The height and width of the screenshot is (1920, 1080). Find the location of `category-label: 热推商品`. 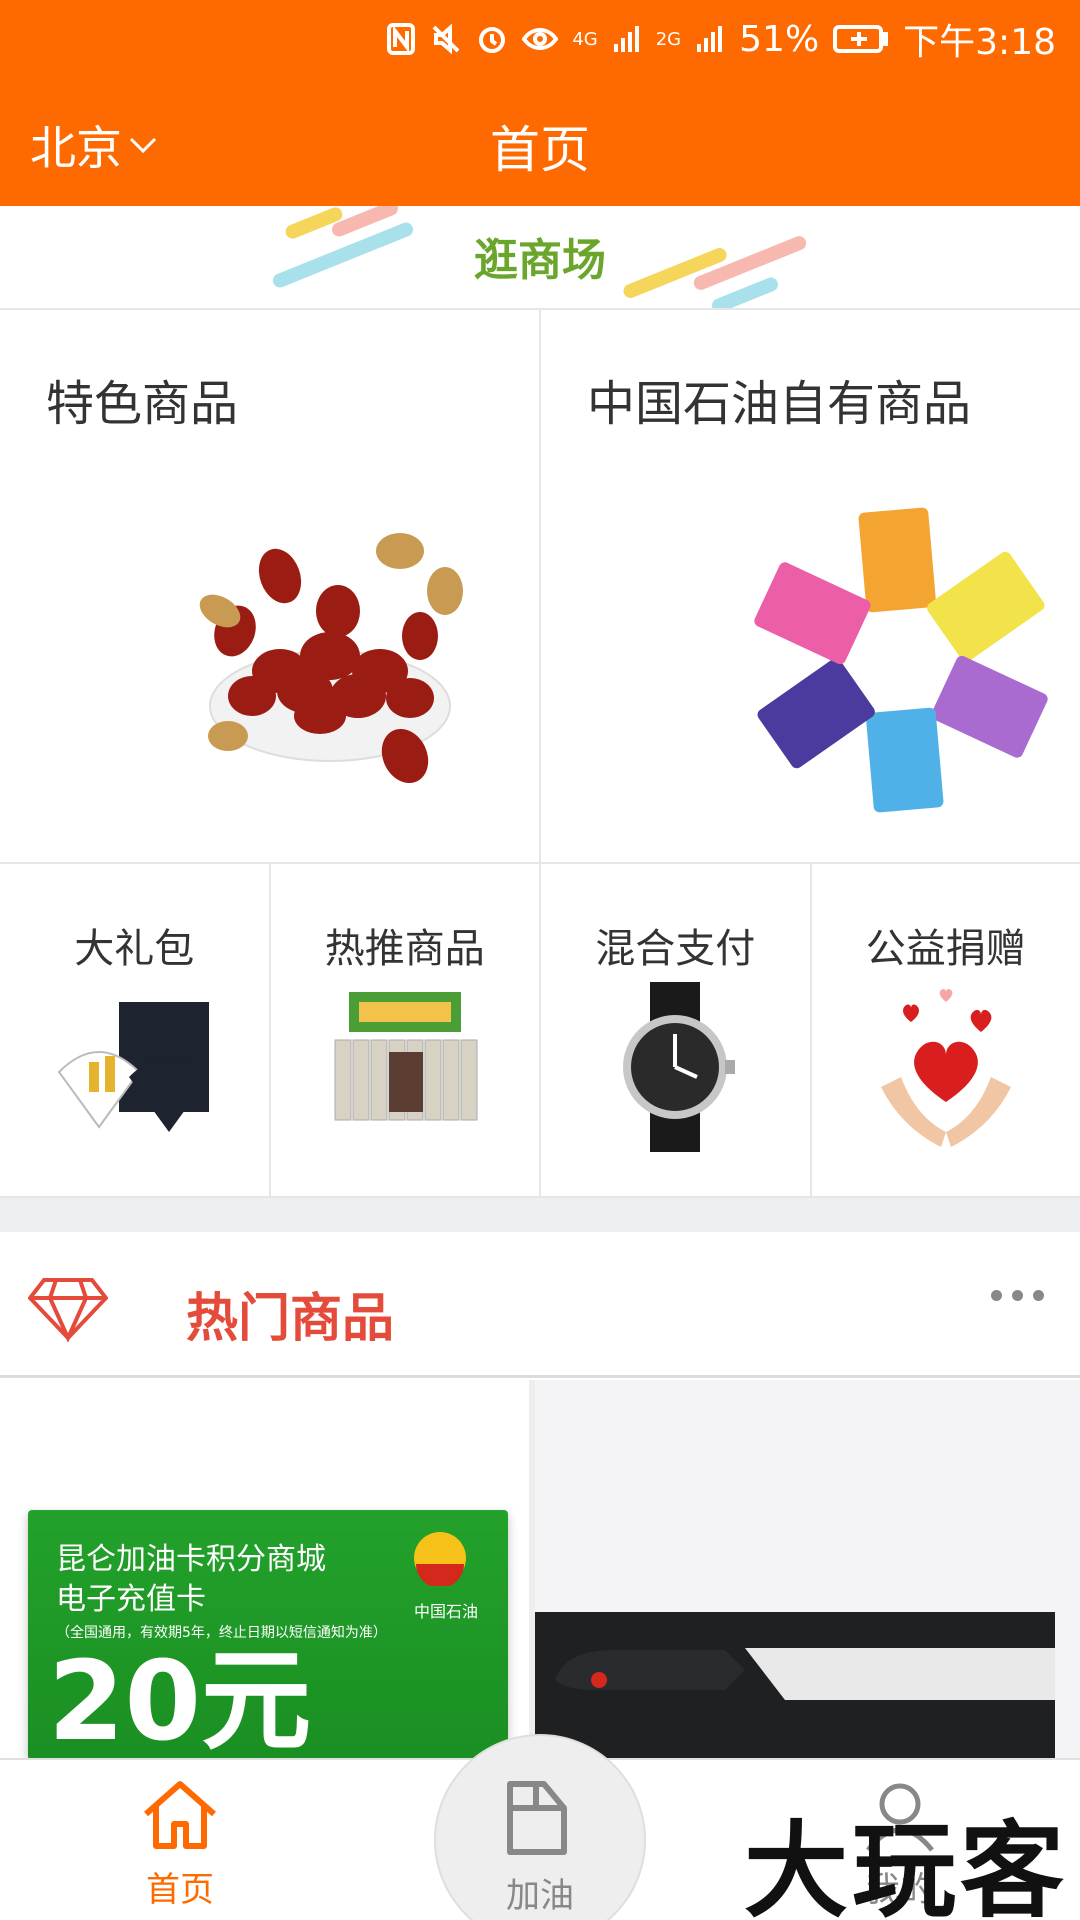

category-label: 热推商品 is located at coordinates (404, 949).